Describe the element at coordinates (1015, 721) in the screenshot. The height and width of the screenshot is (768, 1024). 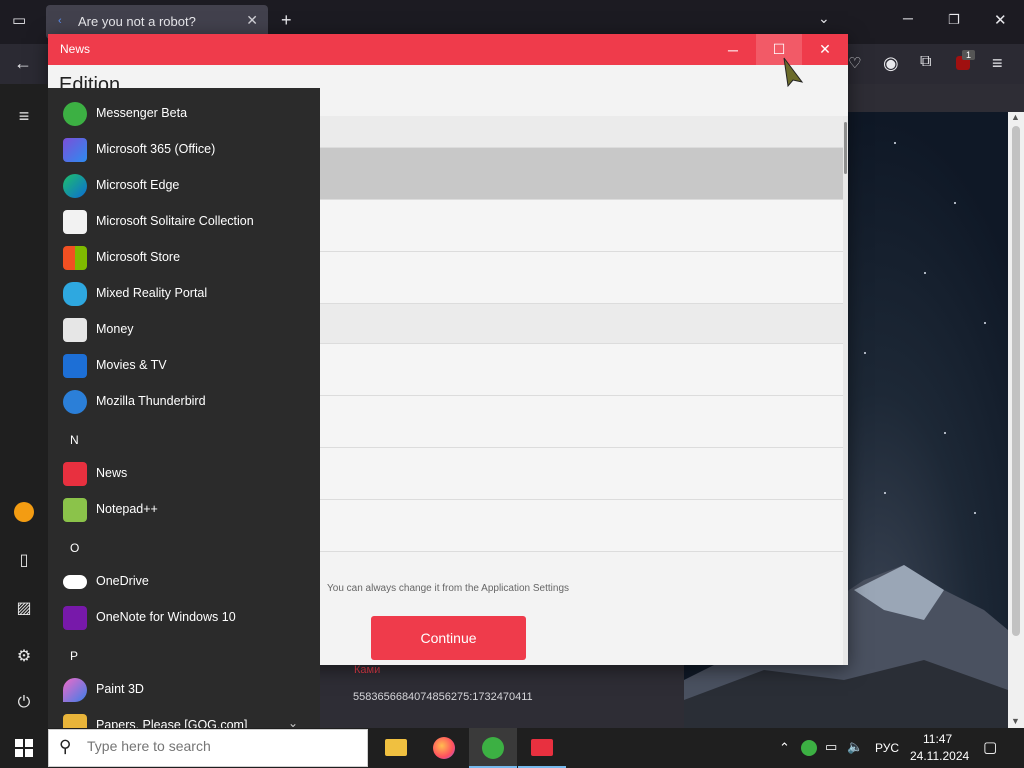
I see `scroll-down-icon: ▼` at that location.